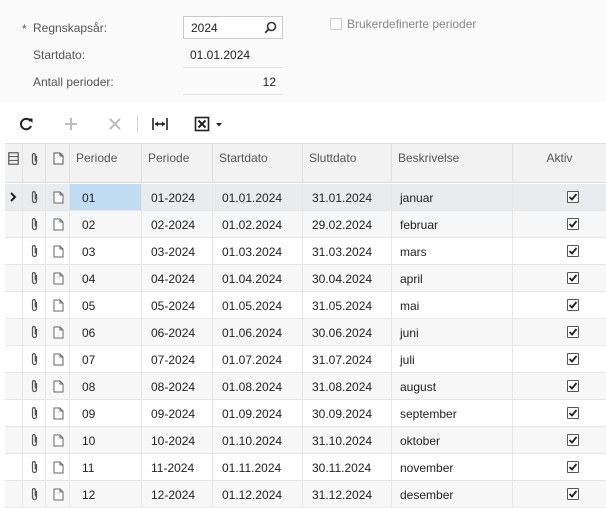  What do you see at coordinates (177, 197) in the screenshot?
I see `cell-period-id: 01-2024` at bounding box center [177, 197].